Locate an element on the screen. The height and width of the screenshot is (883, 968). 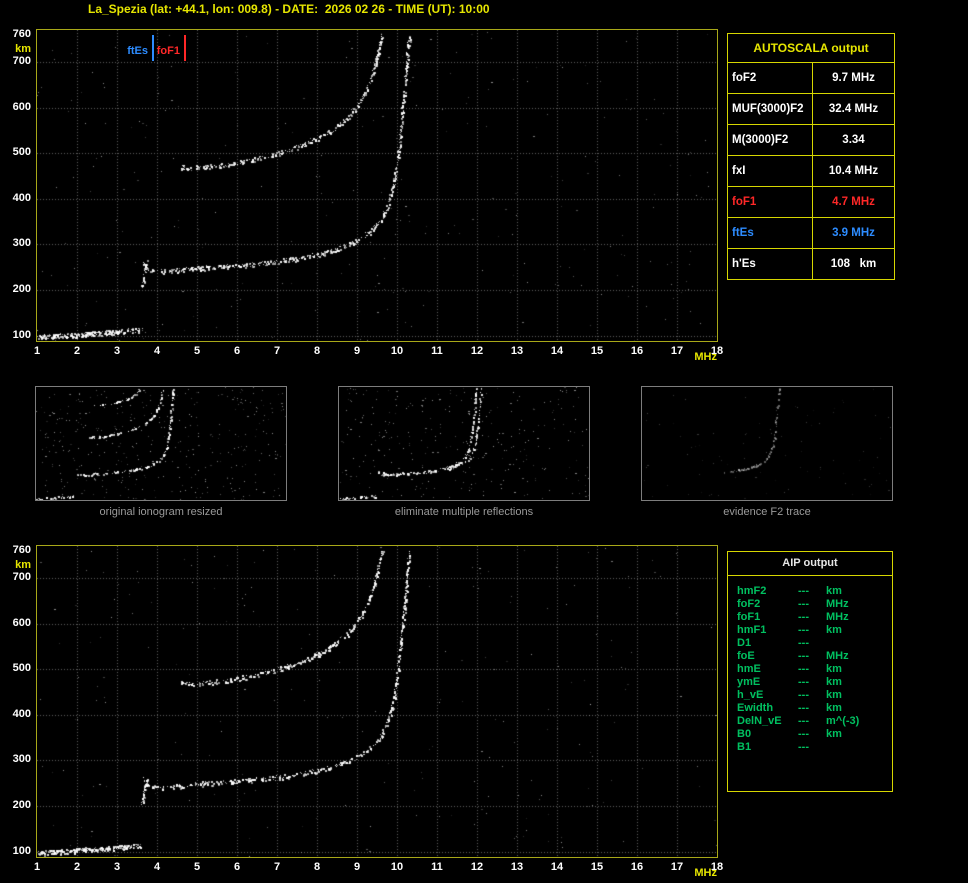
x-tick-label: 7 is located at coordinates (277, 867).